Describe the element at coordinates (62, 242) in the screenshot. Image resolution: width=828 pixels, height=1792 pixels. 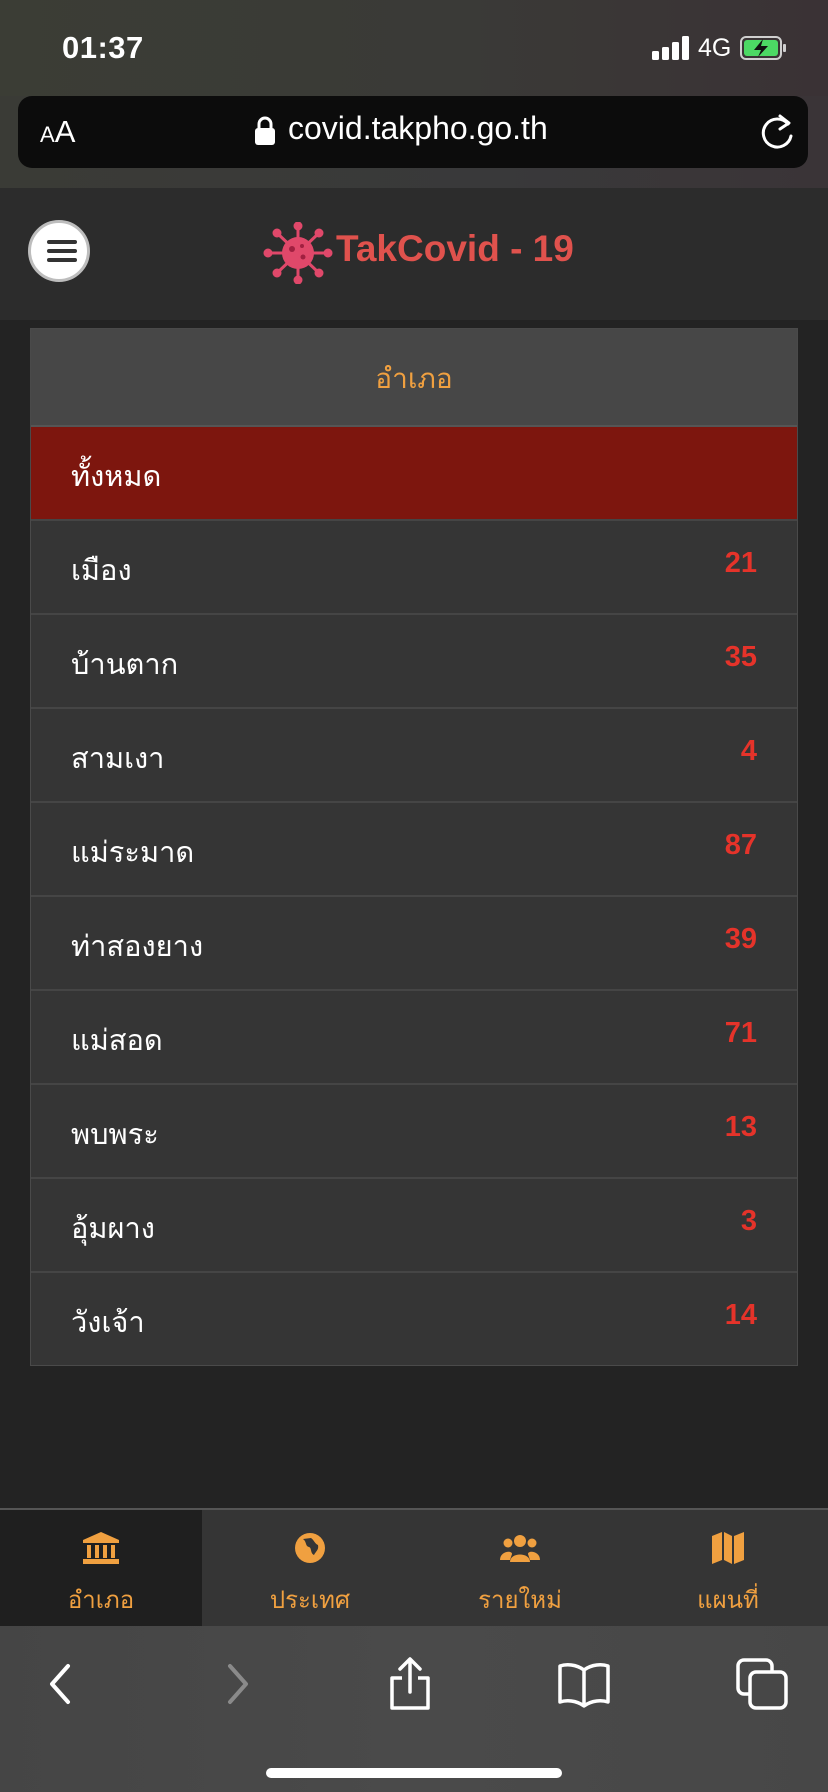
I see `menu-icon` at that location.